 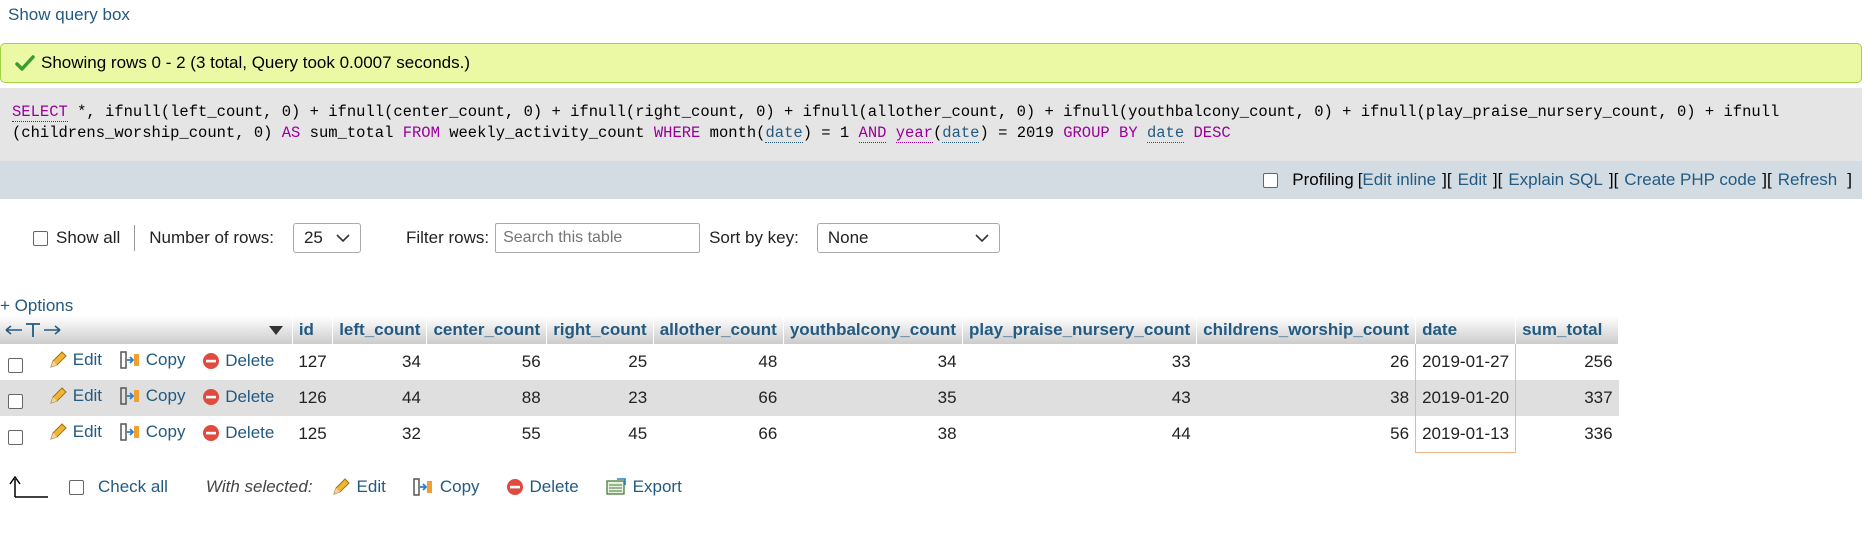 What do you see at coordinates (486, 398) in the screenshot?
I see `cell-center-count: 88` at bounding box center [486, 398].